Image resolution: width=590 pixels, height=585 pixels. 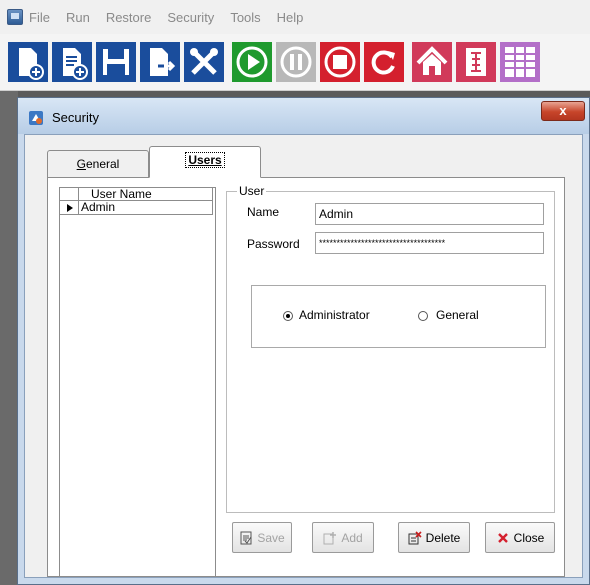 I want to click on text-cursor-icon, so click(x=476, y=62).